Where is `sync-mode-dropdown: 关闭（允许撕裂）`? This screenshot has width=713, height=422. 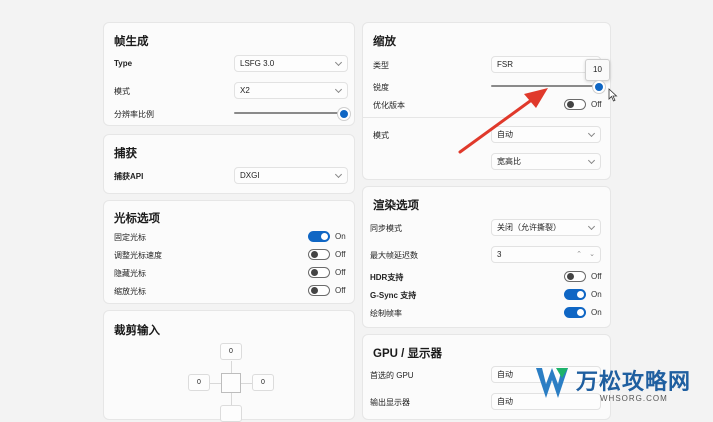
sync-mode-dropdown: 关闭（允许撕裂） is located at coordinates (546, 227).